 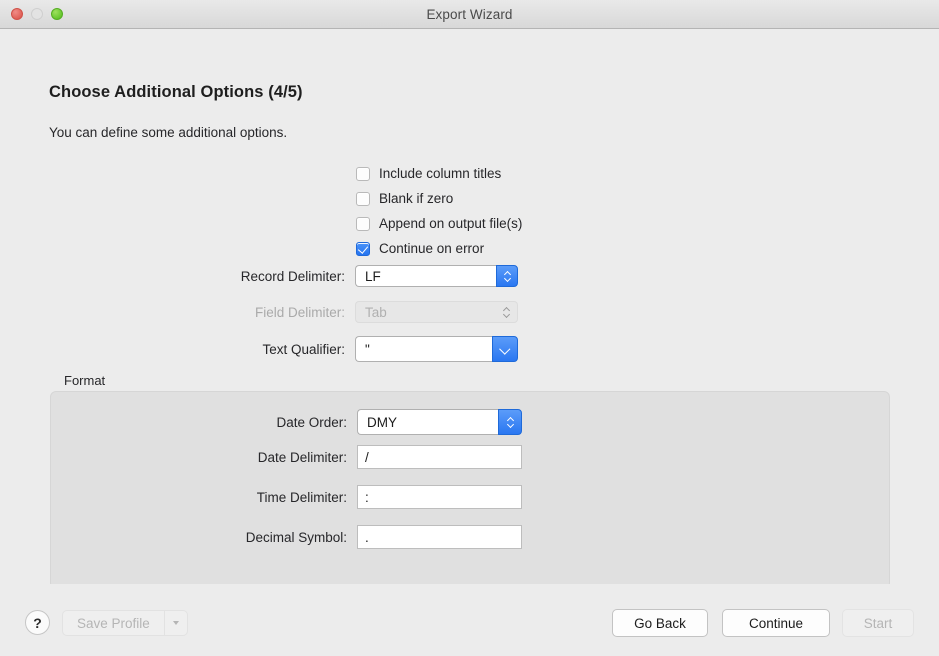 I want to click on record-delimiter-label: Record Delimiter:, so click(x=292, y=276).